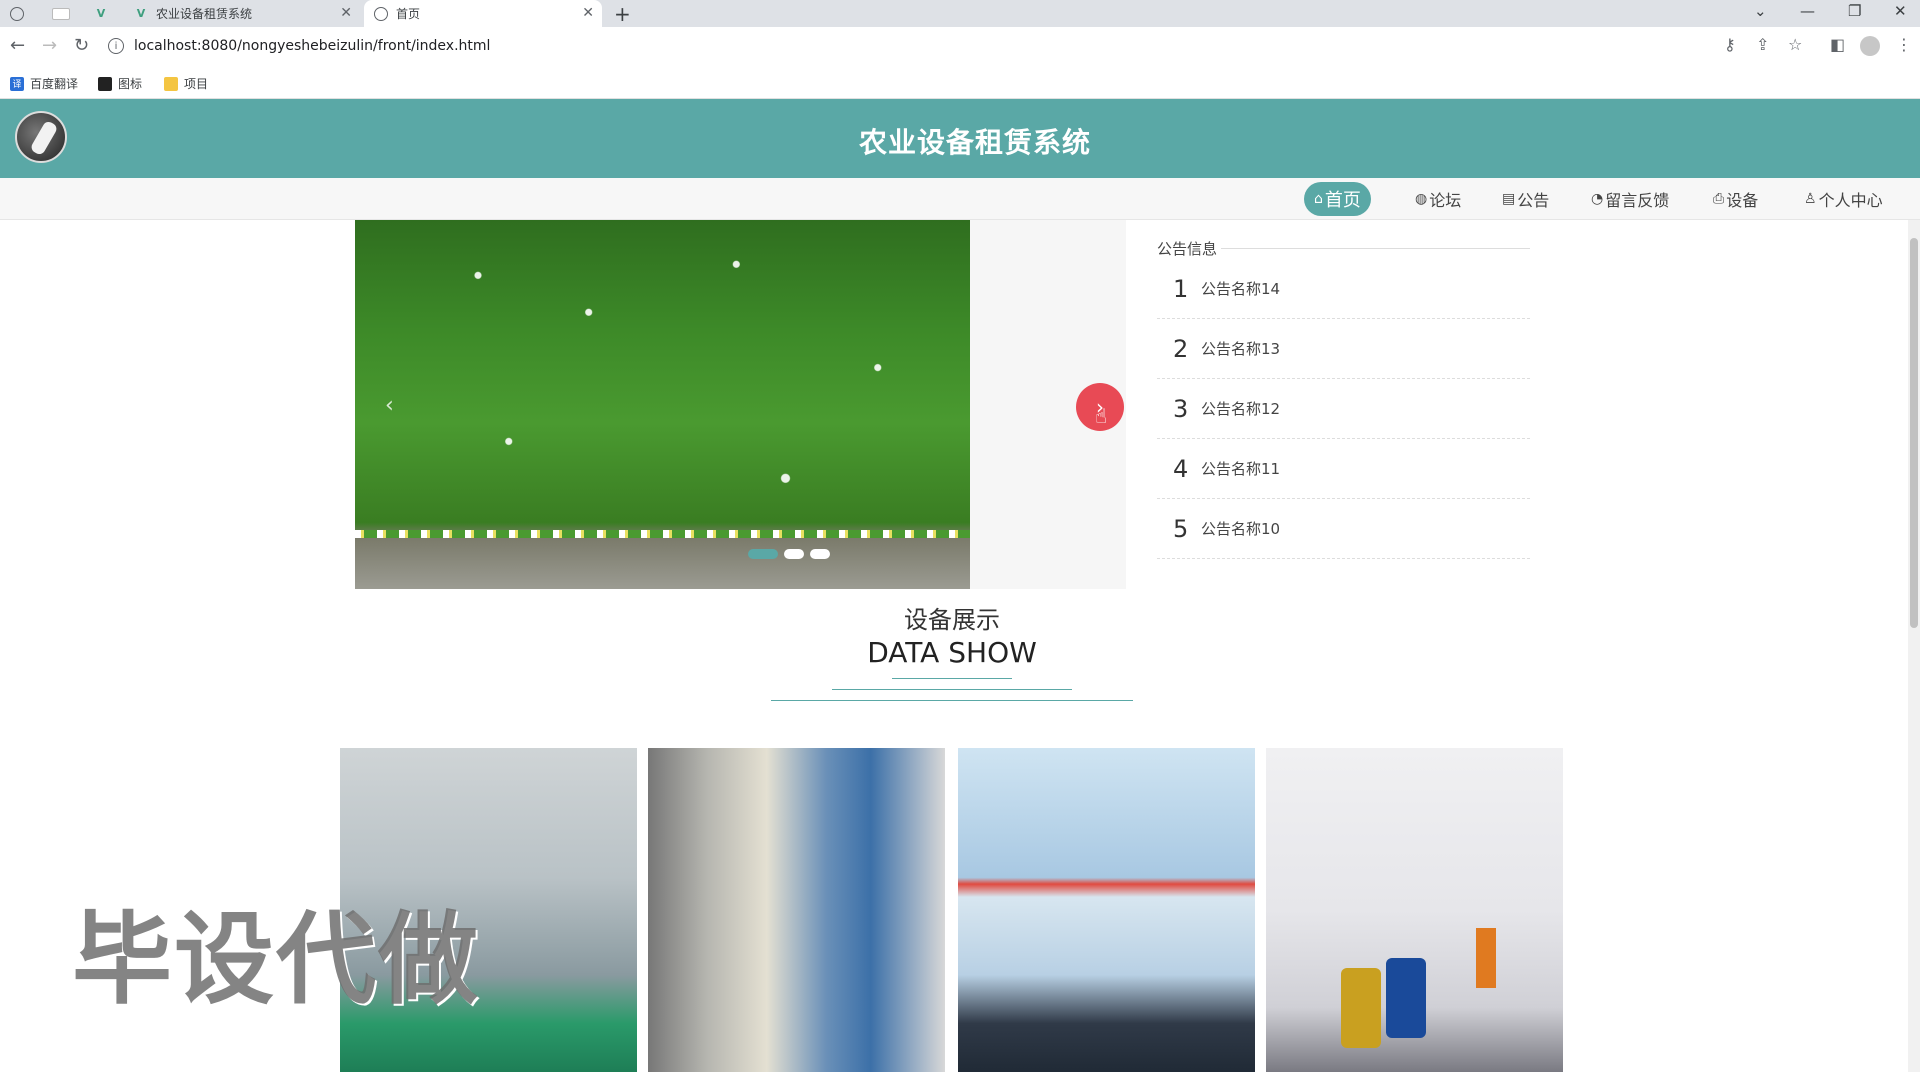  Describe the element at coordinates (1342, 200) in the screenshot. I see `nav-label: 首页` at that location.